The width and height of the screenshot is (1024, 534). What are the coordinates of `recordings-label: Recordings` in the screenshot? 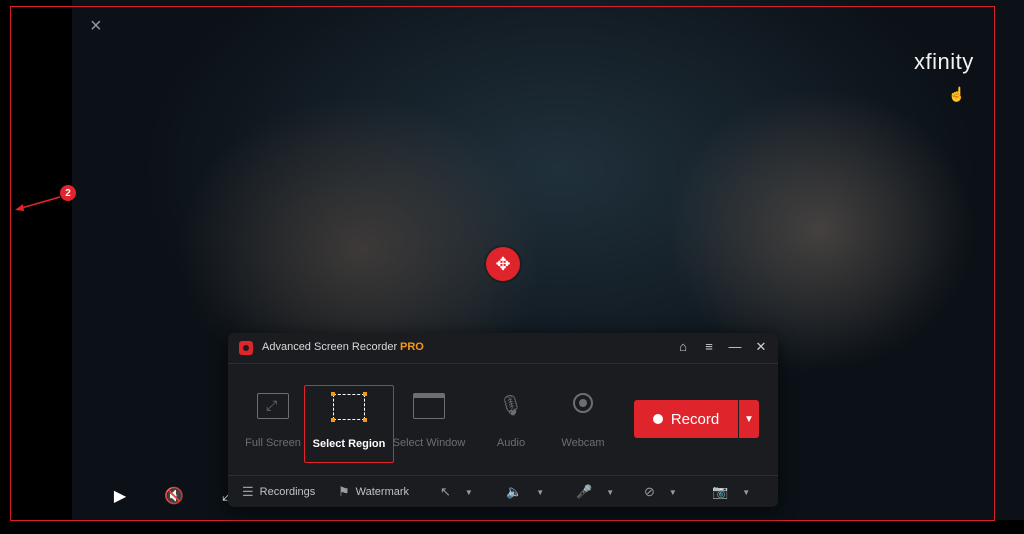 It's located at (287, 492).